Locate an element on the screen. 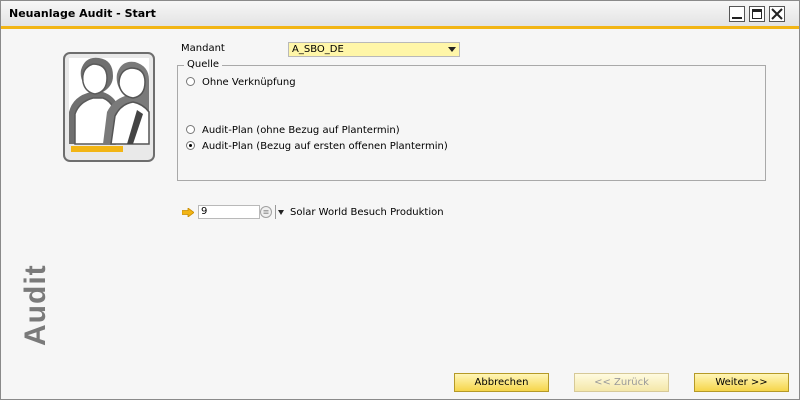 This screenshot has width=800, height=400. close-icon is located at coordinates (777, 14).